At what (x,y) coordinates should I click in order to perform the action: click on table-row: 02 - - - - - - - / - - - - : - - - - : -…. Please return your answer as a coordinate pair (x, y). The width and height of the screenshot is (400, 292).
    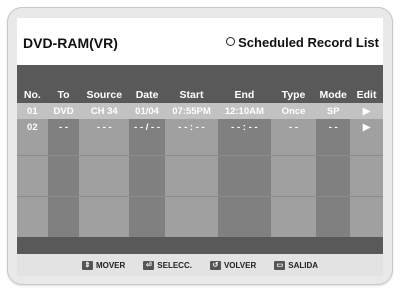
    Looking at the image, I should click on (200, 127).